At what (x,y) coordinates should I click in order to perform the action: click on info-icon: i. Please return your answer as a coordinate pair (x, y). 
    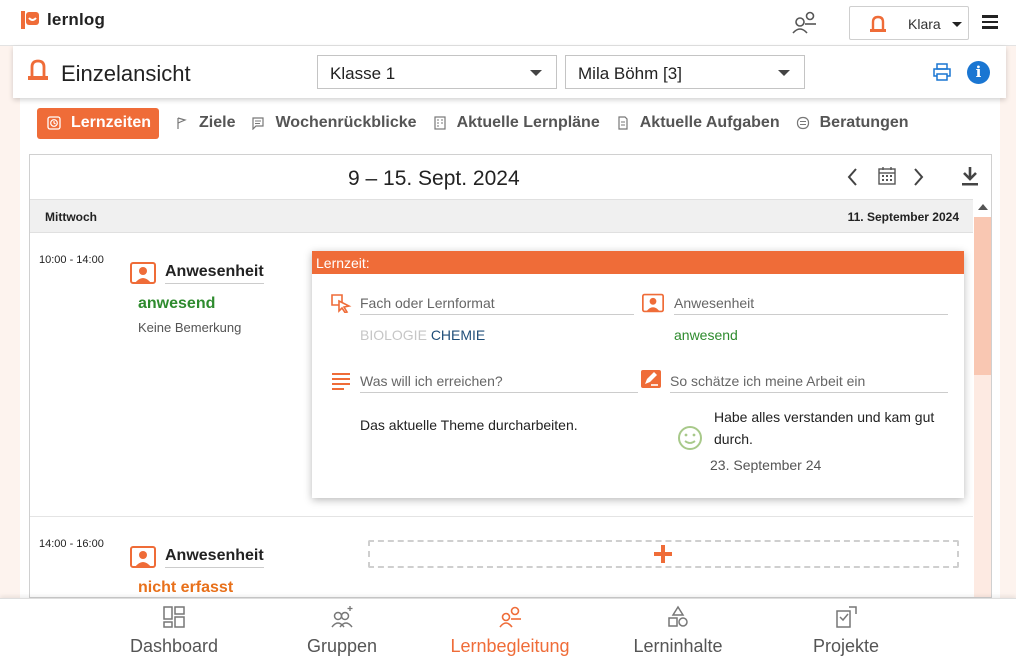
    Looking at the image, I should click on (978, 72).